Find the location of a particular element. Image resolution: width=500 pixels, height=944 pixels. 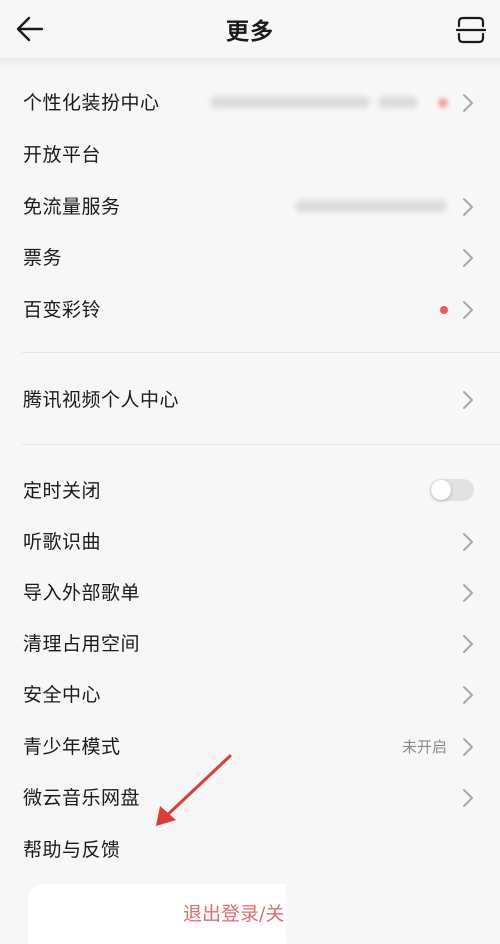

menu-item-label: 定时关闭 is located at coordinates (62, 491).